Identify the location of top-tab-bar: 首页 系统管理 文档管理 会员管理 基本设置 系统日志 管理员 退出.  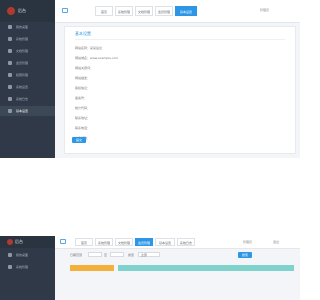
(177, 242).